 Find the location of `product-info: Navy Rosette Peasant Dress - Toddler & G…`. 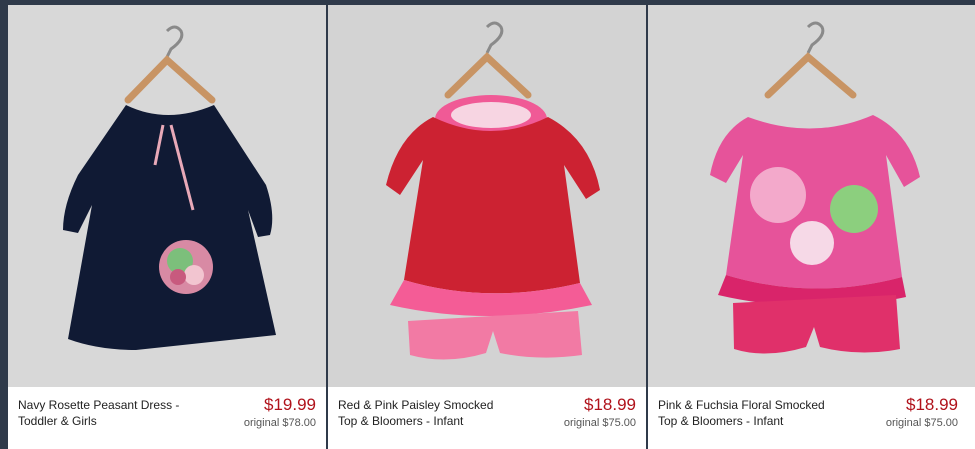

product-info: Navy Rosette Peasant Dress - Toddler & G… is located at coordinates (167, 418).